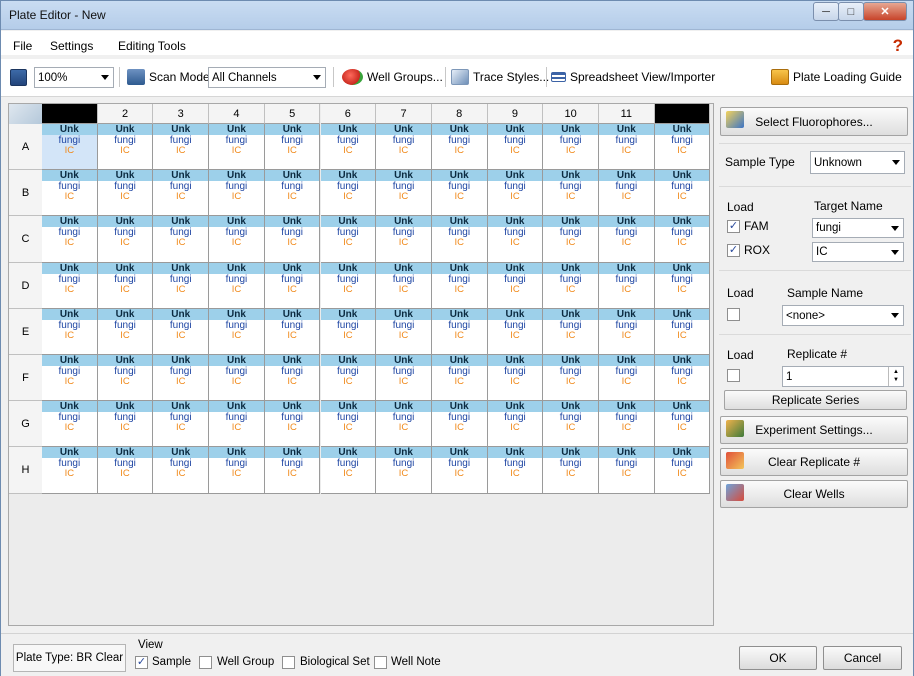 The height and width of the screenshot is (676, 914). I want to click on row-header: F, so click(25, 378).